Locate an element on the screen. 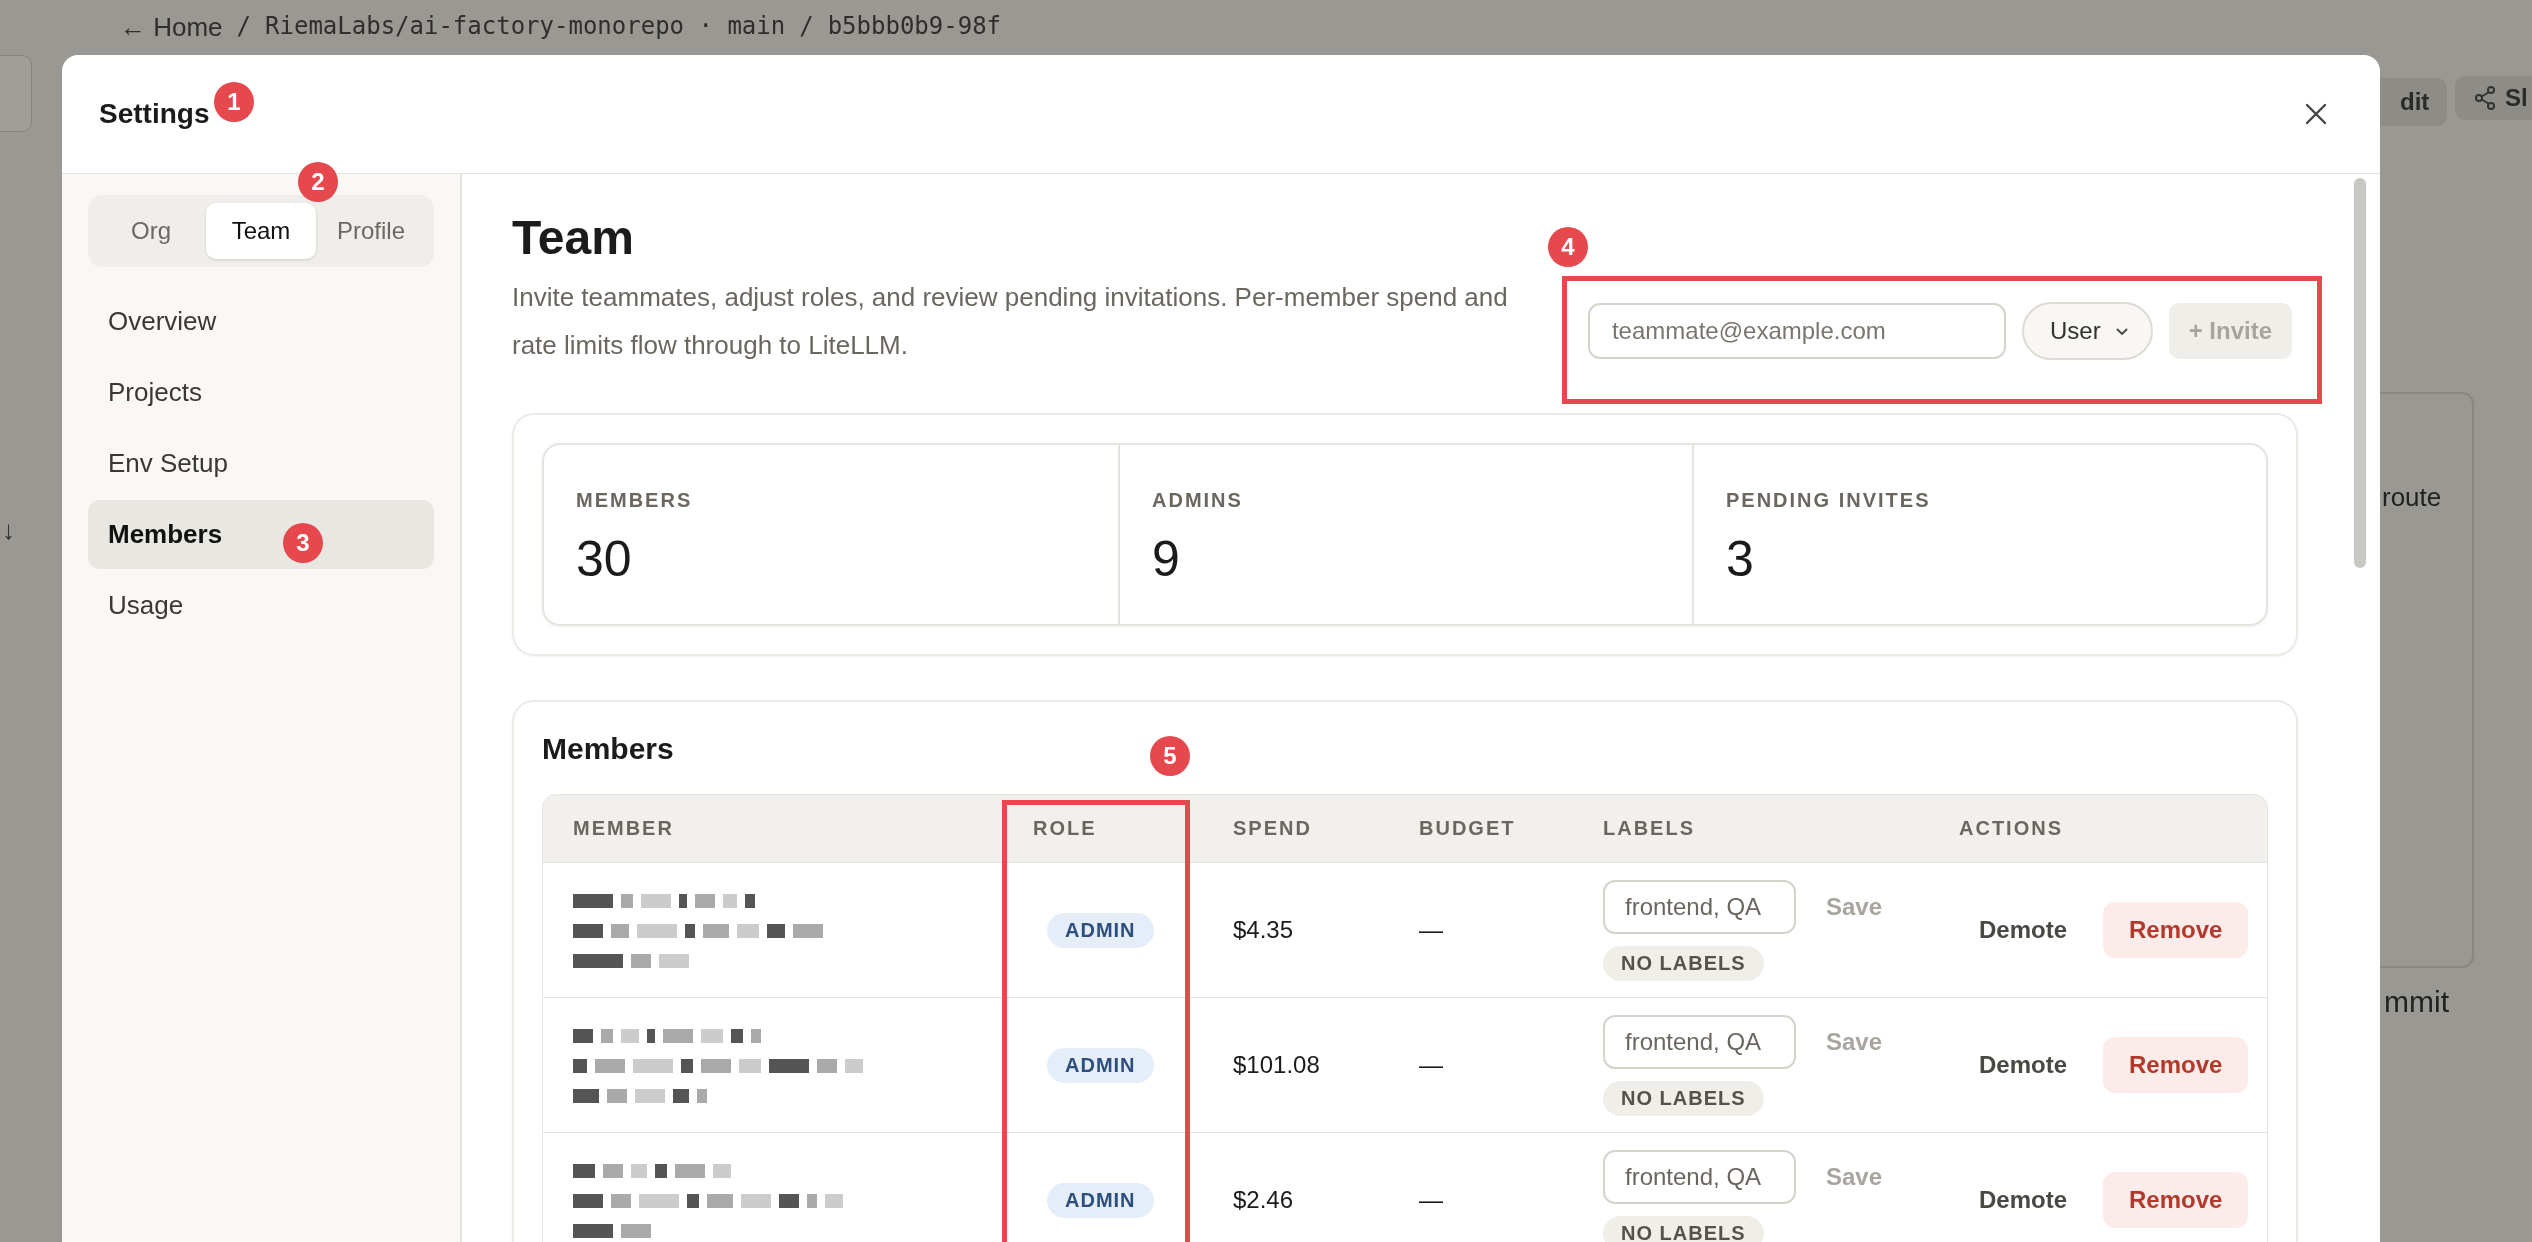 The width and height of the screenshot is (2532, 1242). share-icon is located at coordinates (2485, 98).